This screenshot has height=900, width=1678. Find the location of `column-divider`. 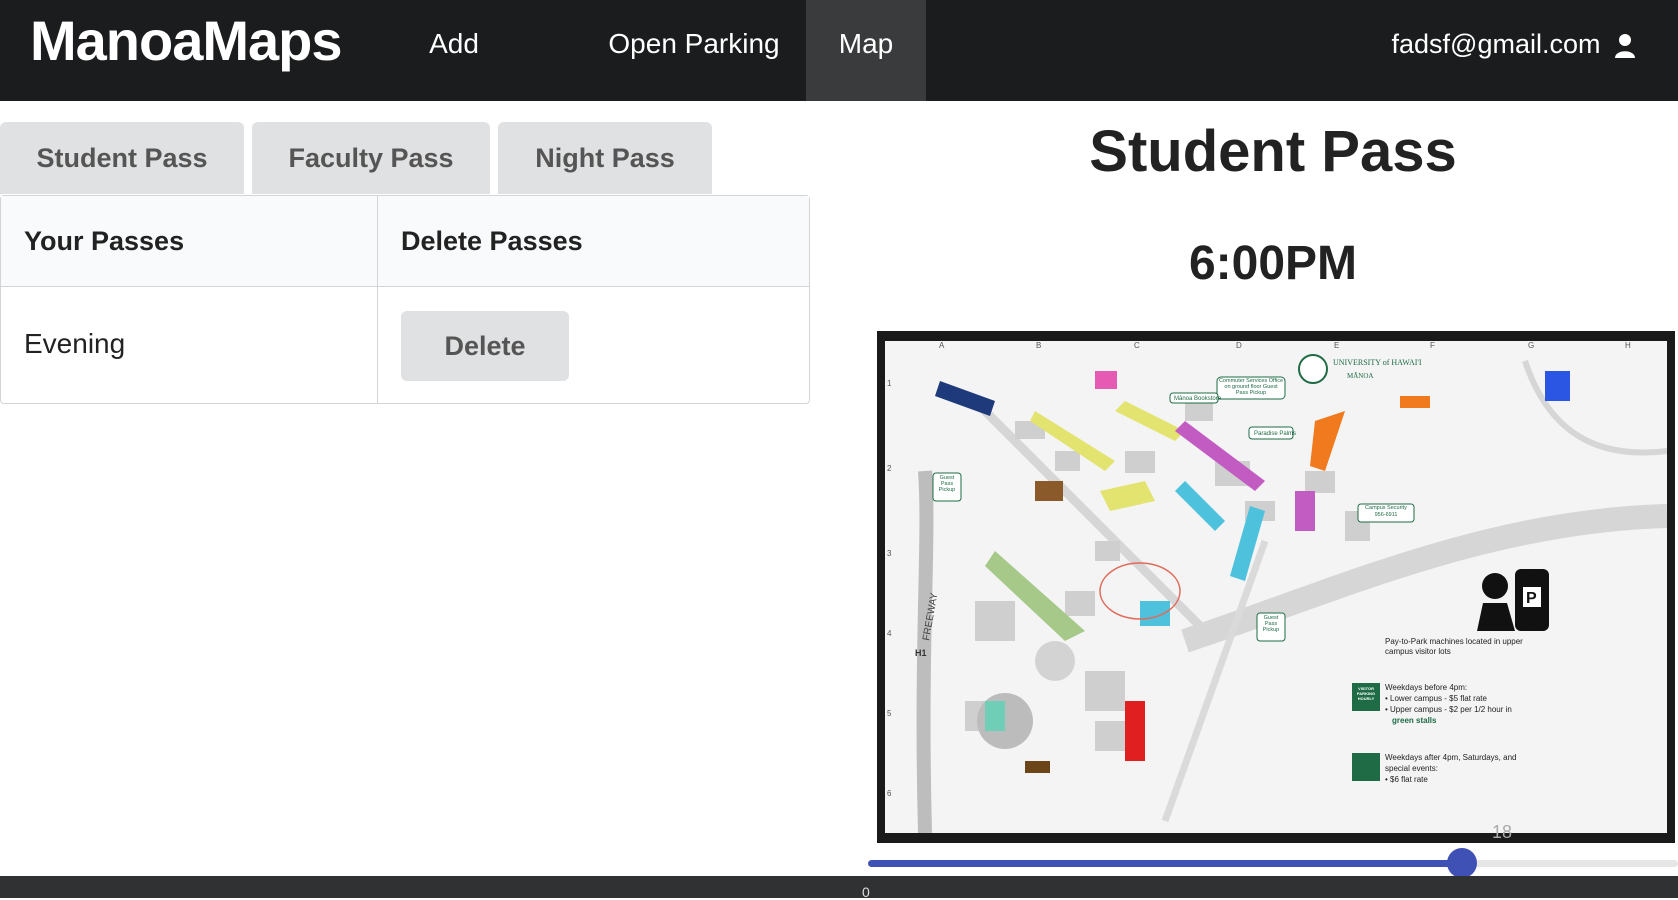

column-divider is located at coordinates (377, 299).